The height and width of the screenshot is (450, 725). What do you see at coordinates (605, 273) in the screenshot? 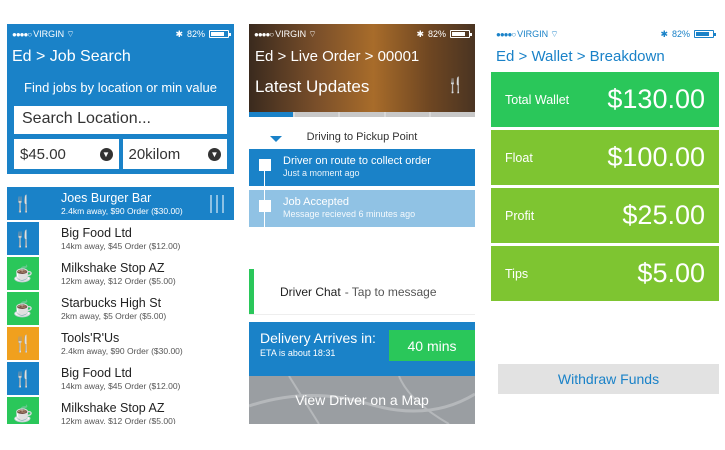
I see `wallet-row-tips: Tips $5.00` at bounding box center [605, 273].